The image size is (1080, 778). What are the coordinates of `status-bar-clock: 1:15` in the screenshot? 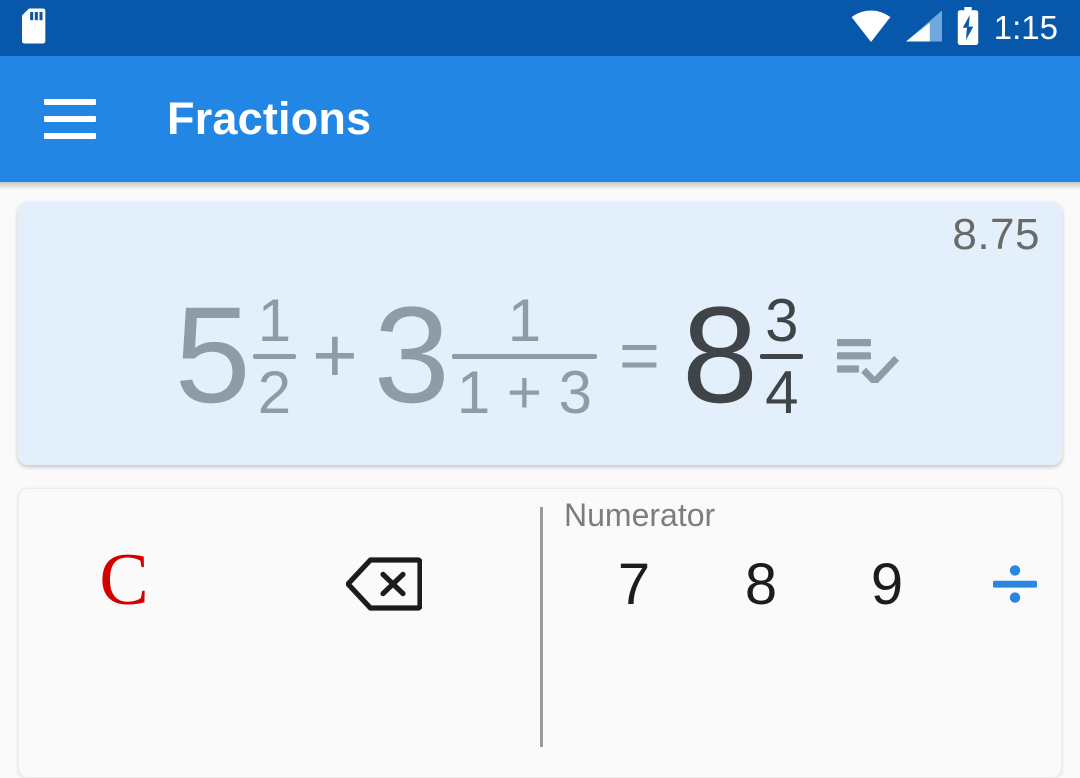 It's located at (1025, 27).